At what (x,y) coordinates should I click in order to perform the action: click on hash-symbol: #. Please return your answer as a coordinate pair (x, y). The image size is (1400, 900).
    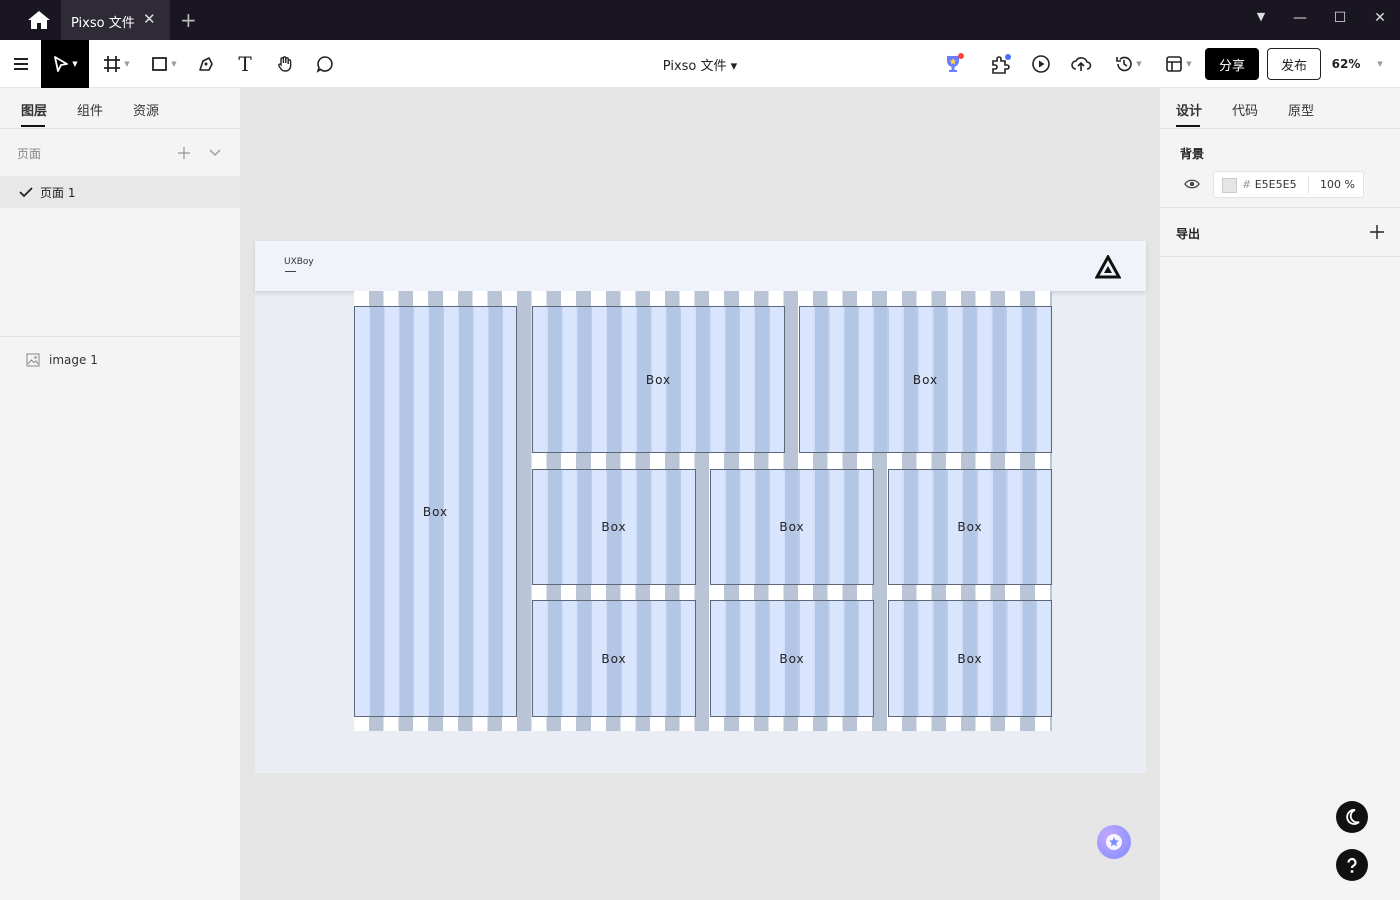
    Looking at the image, I should click on (1247, 184).